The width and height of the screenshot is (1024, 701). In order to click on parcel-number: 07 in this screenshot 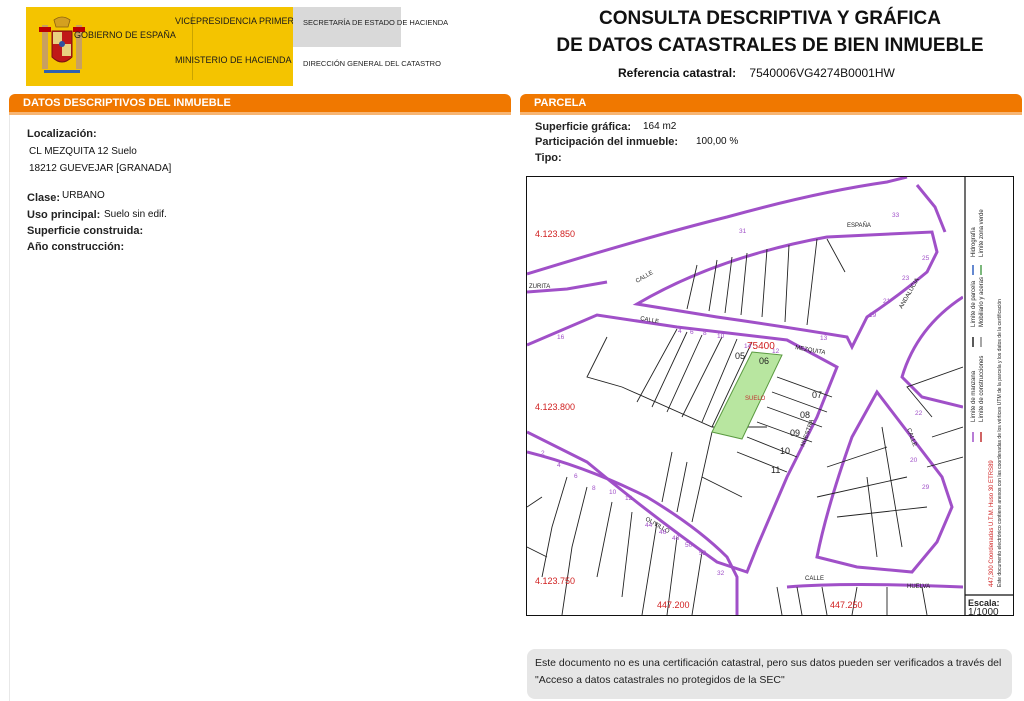, I will do `click(817, 395)`.